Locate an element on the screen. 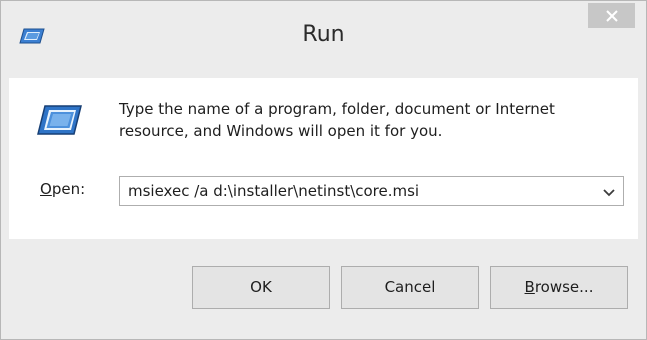 This screenshot has height=340, width=647. close-icon is located at coordinates (612, 16).